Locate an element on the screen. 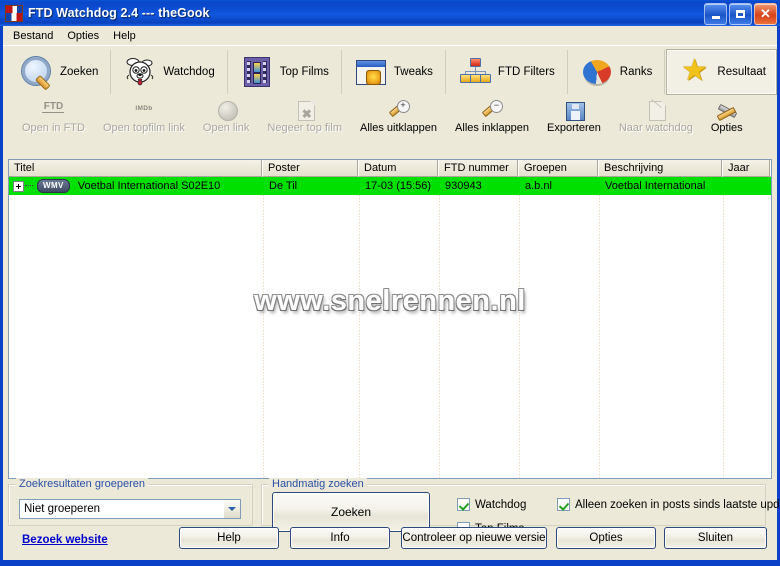 The width and height of the screenshot is (780, 566). toolbar-button-watchdog: Watchdog is located at coordinates (168, 72).